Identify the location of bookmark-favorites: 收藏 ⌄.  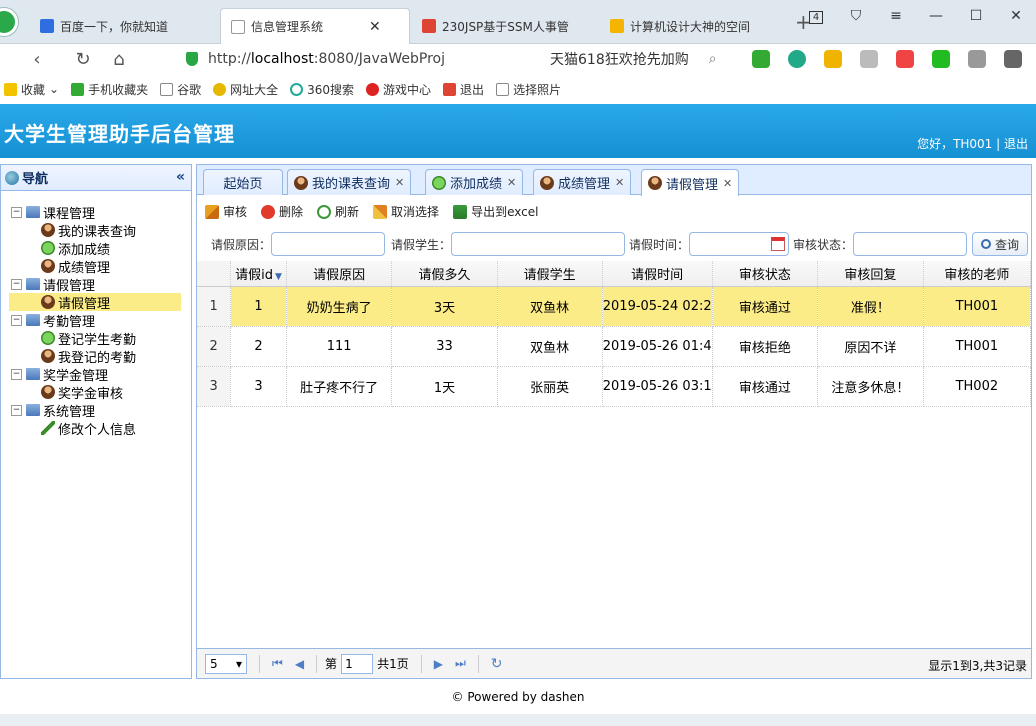
(31, 89).